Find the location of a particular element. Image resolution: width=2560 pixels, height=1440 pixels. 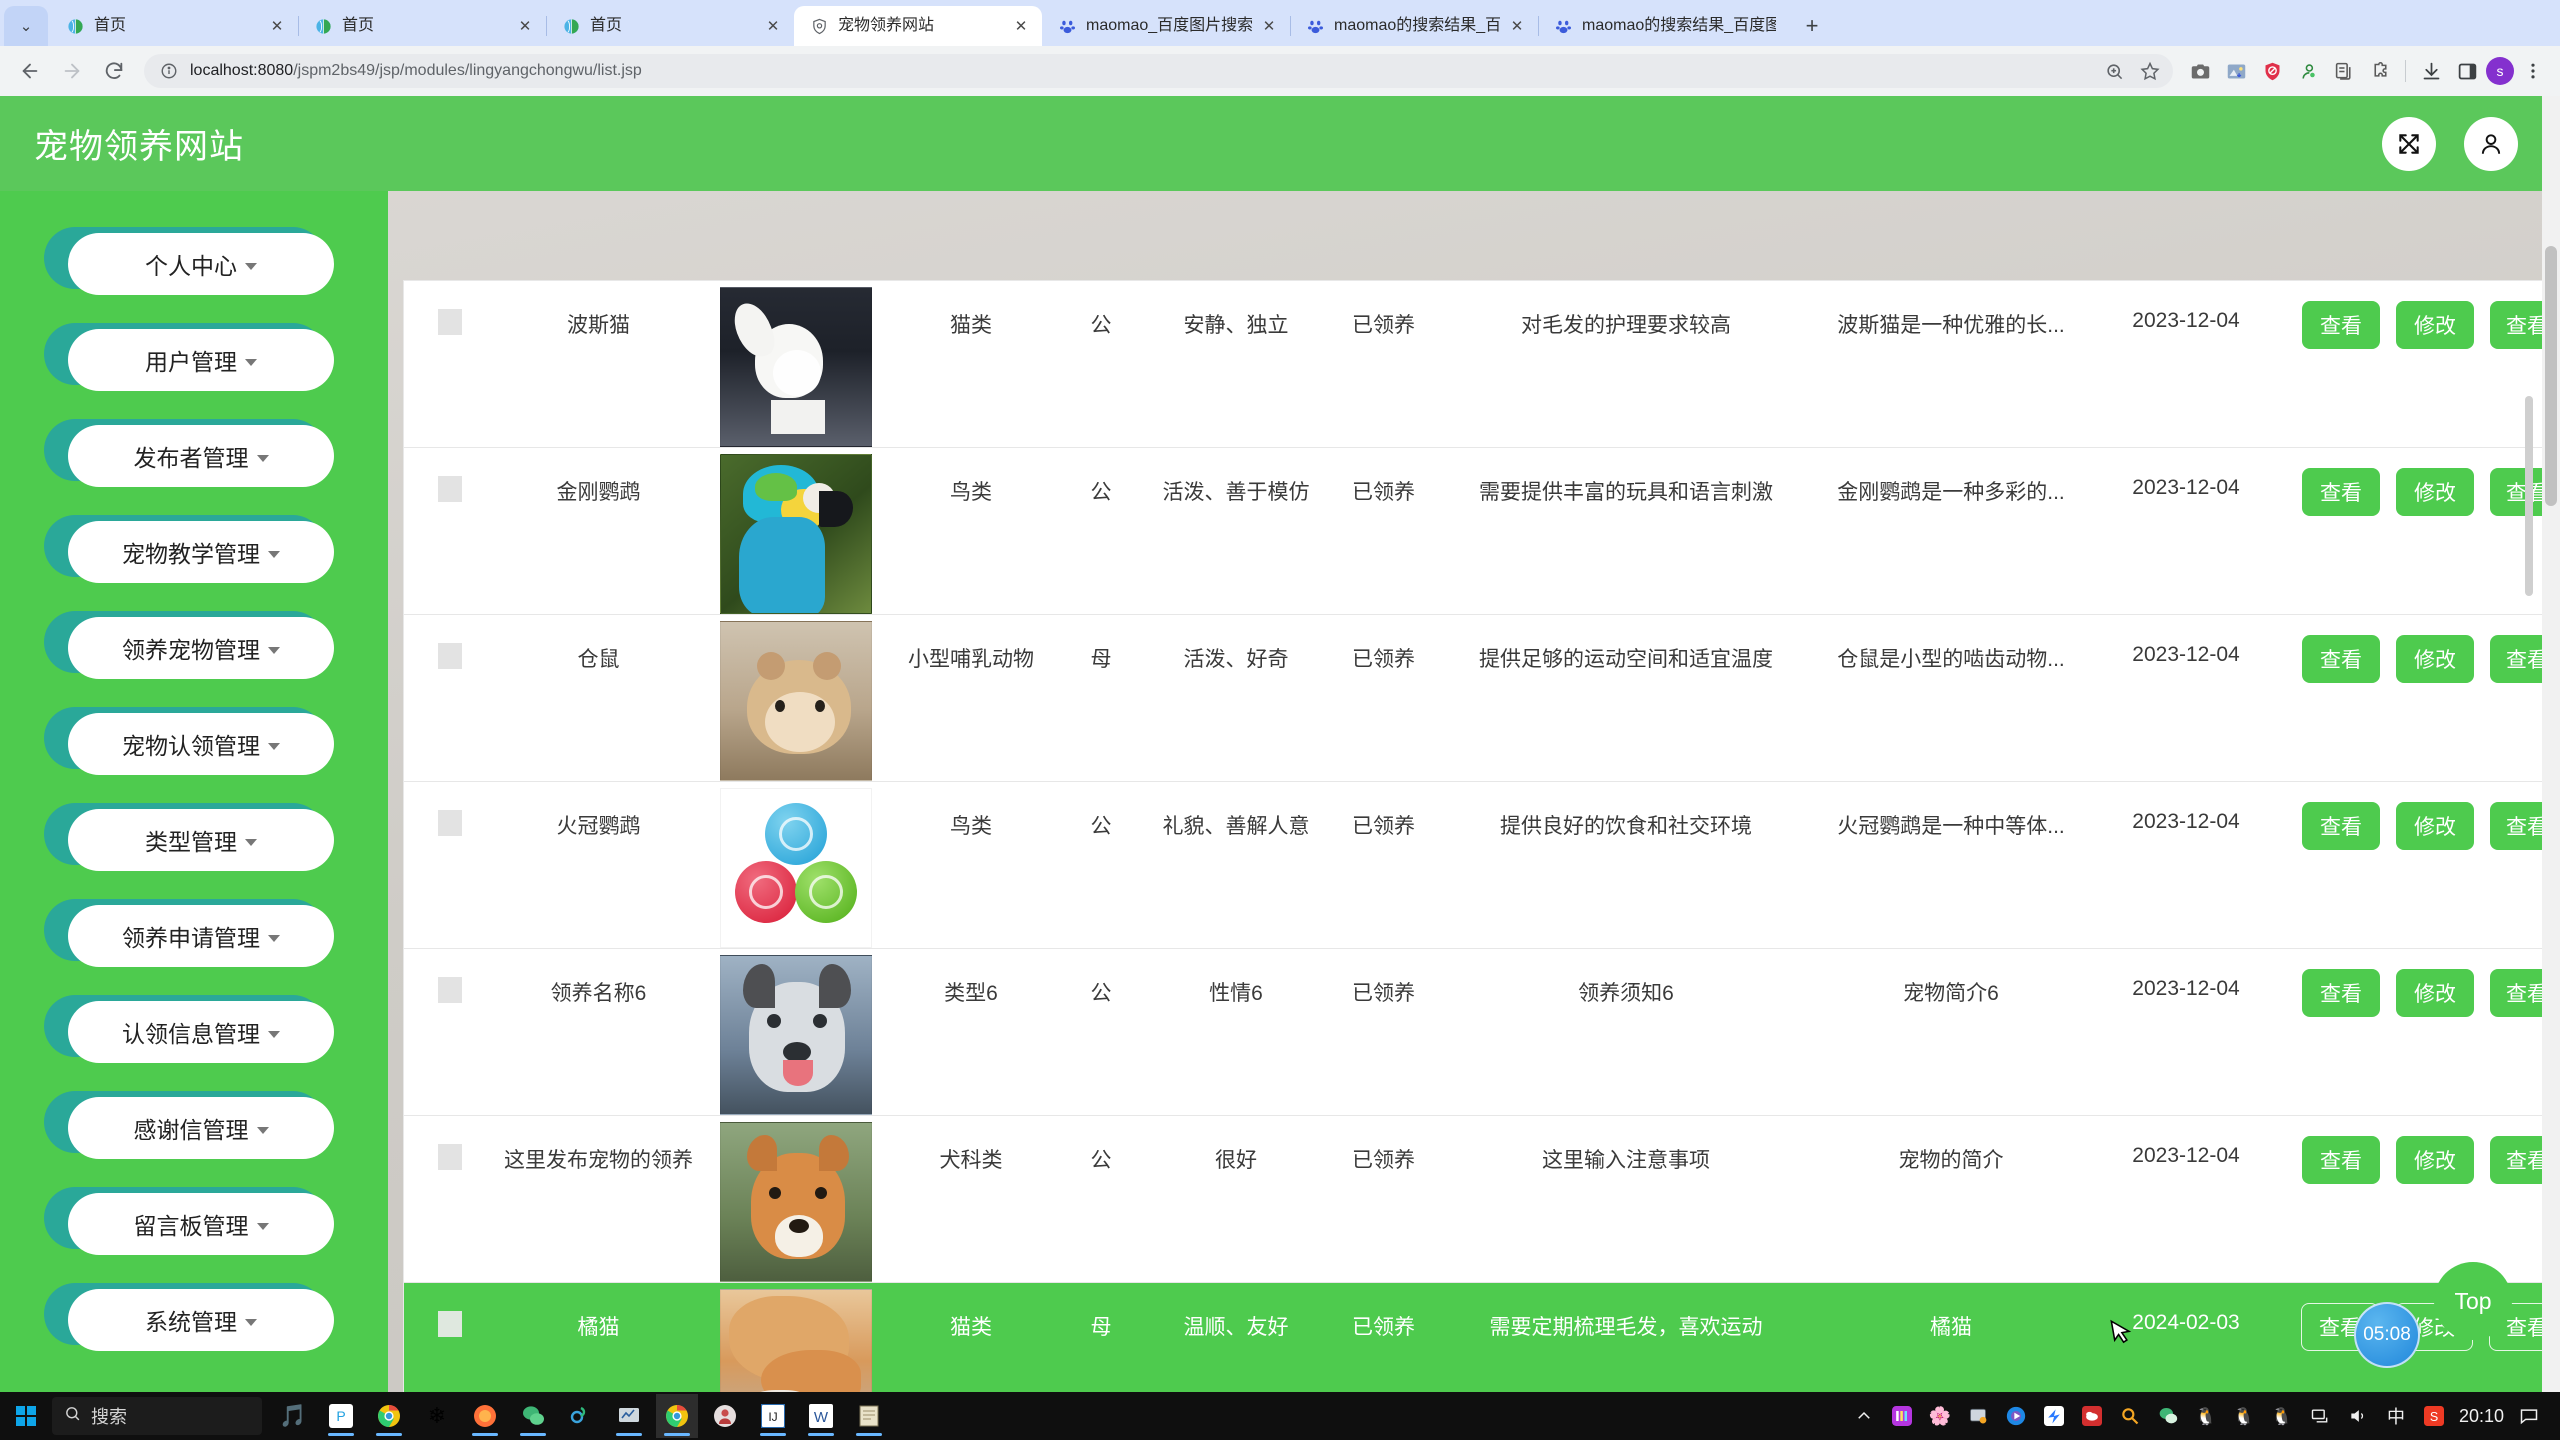

back-arrow-icon is located at coordinates (30, 71).